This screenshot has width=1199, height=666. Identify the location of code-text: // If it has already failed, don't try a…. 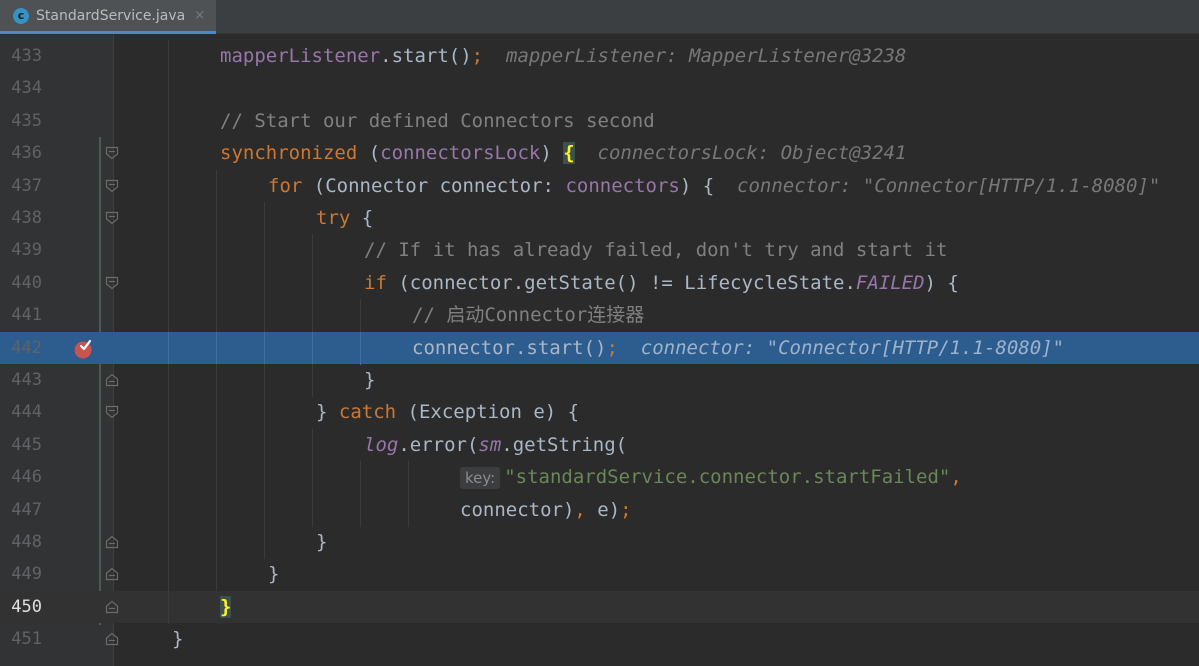
(655, 250).